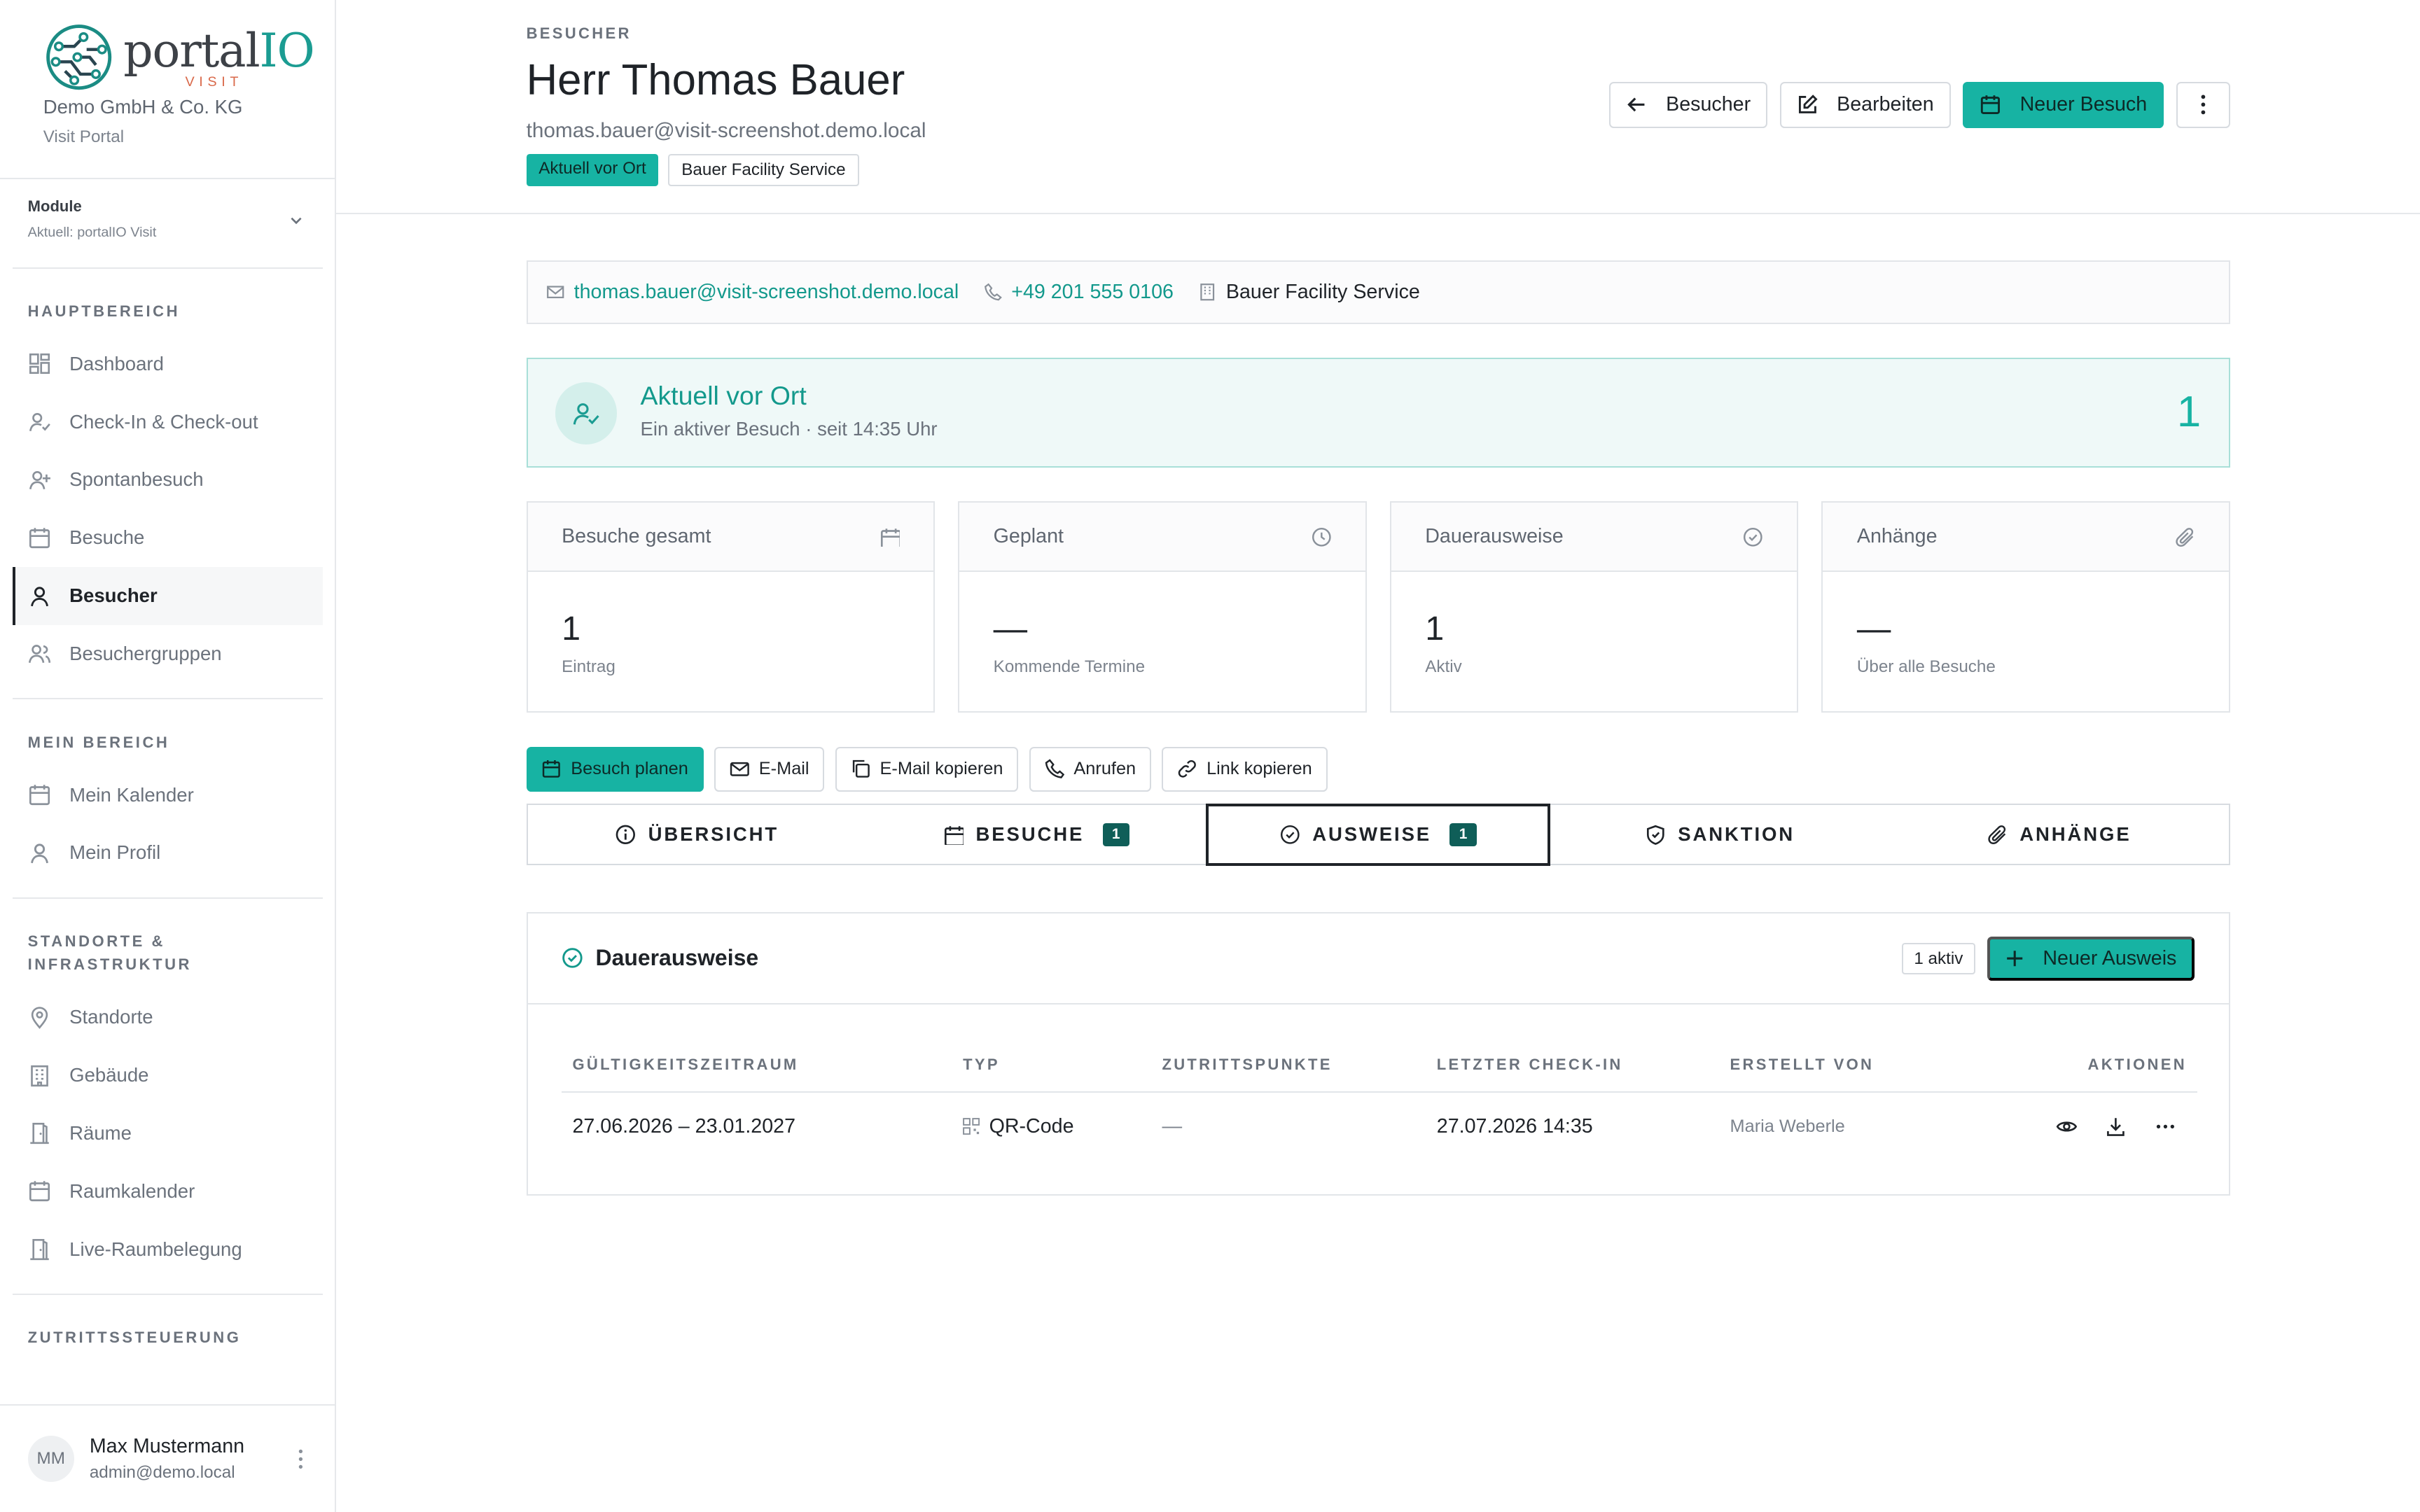 The image size is (2420, 1512). I want to click on contact-phone: +49 201 555 0106, so click(1079, 292).